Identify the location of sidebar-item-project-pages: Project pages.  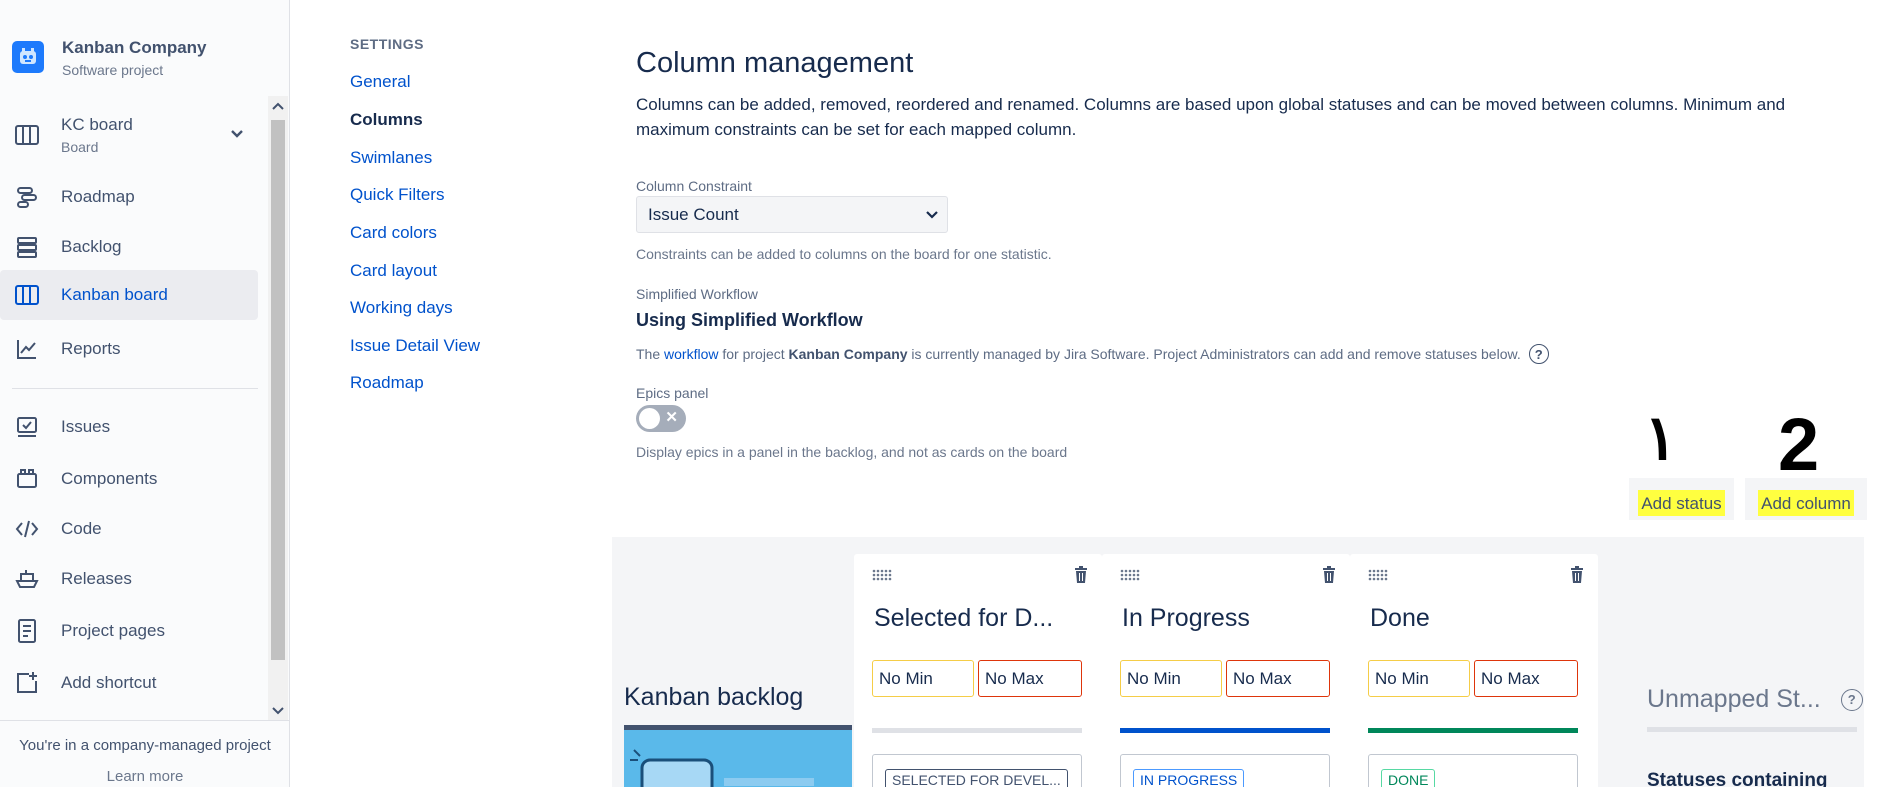
(129, 631).